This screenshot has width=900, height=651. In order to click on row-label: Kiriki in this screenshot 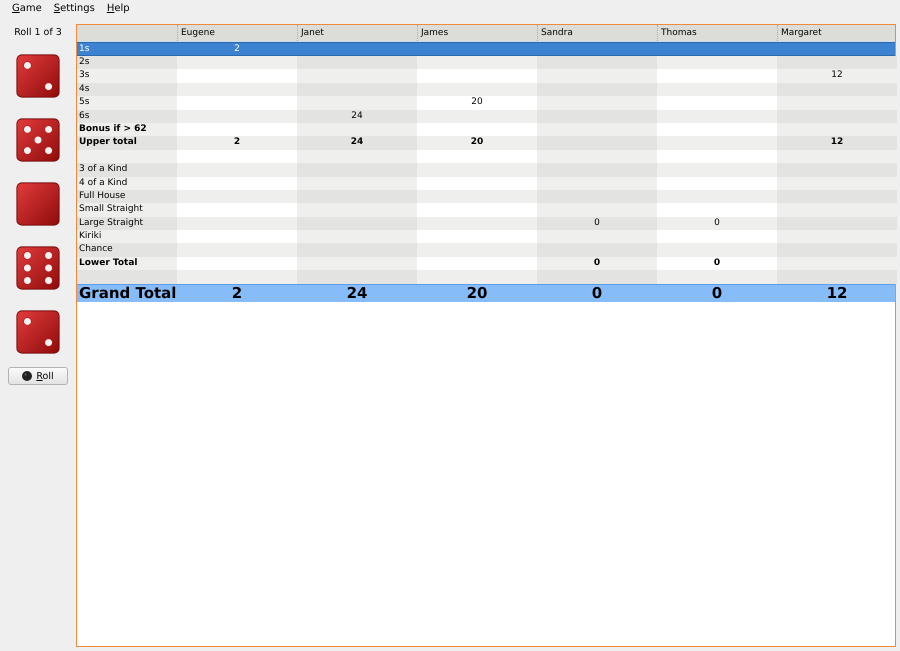, I will do `click(127, 237)`.